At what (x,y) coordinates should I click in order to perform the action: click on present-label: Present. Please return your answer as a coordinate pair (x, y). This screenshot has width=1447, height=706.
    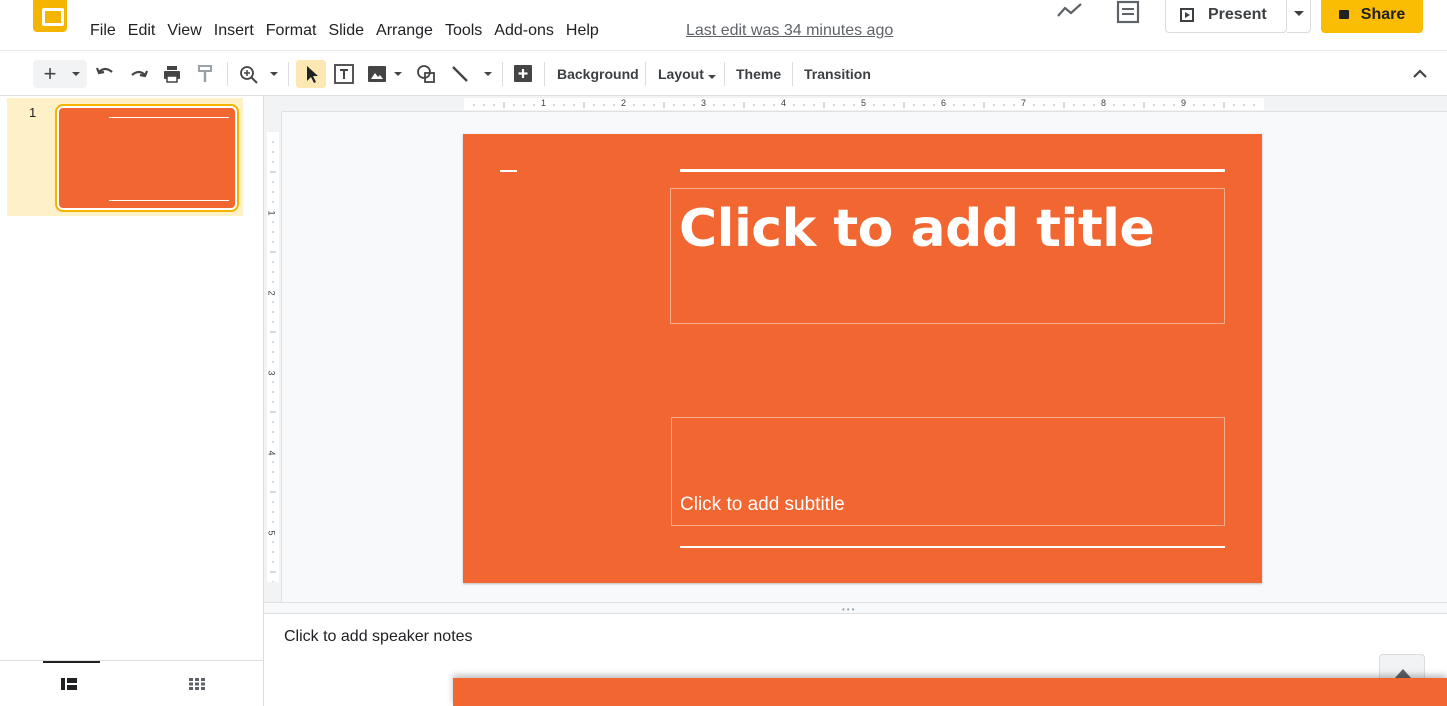
    Looking at the image, I should click on (1237, 14).